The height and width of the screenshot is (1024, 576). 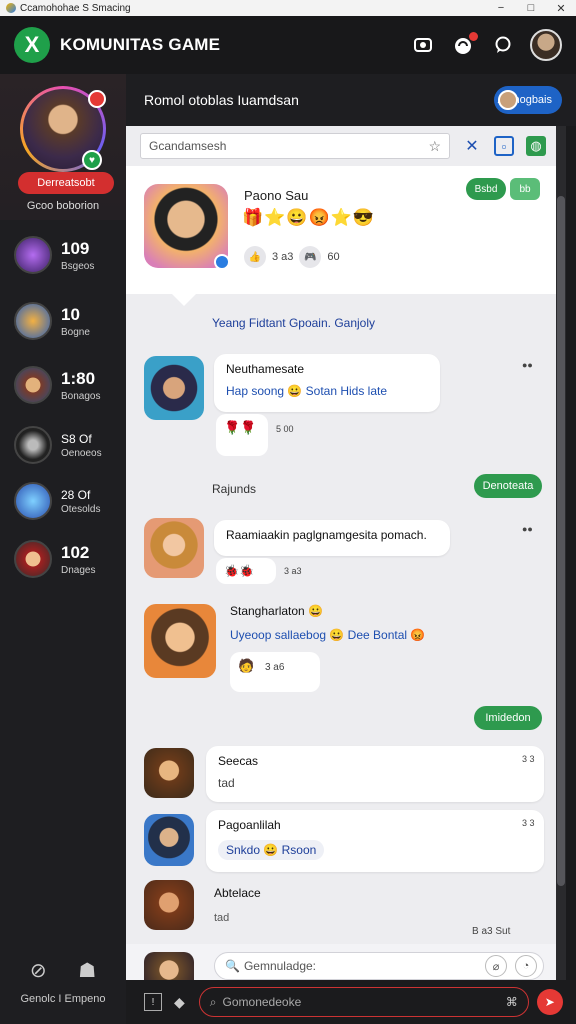 I want to click on message-text: Raamiaakin paglgnamgesita pomach., so click(x=326, y=535).